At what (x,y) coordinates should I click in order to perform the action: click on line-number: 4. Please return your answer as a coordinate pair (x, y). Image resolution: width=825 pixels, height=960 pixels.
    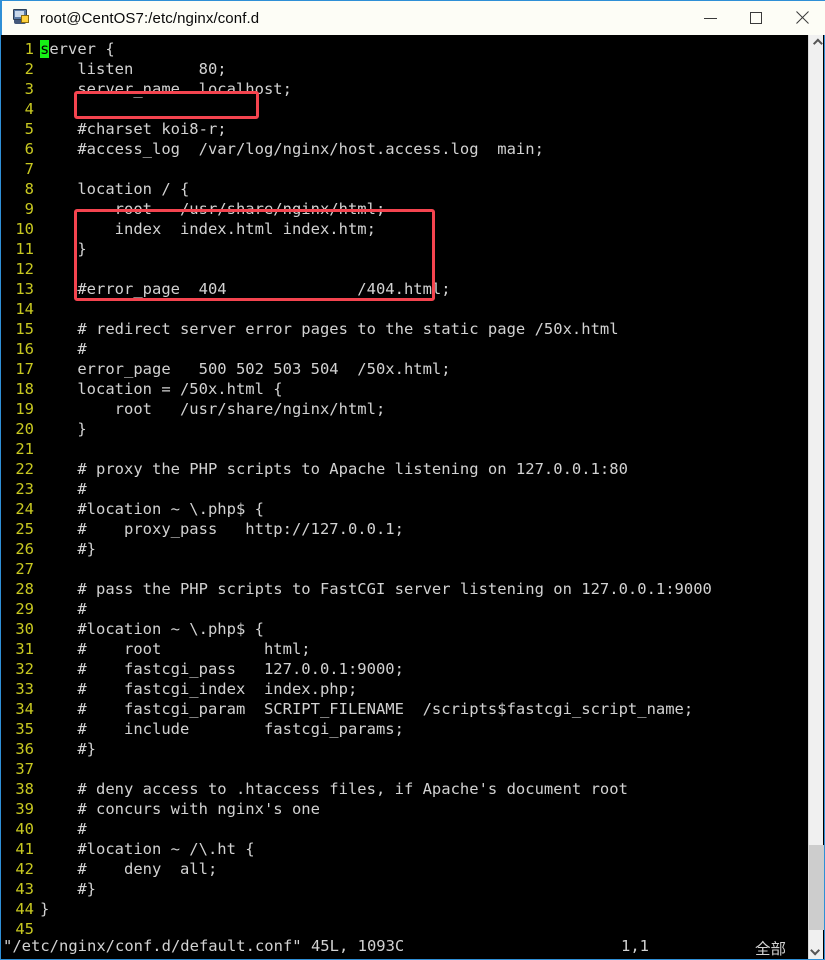
    Looking at the image, I should click on (29, 109).